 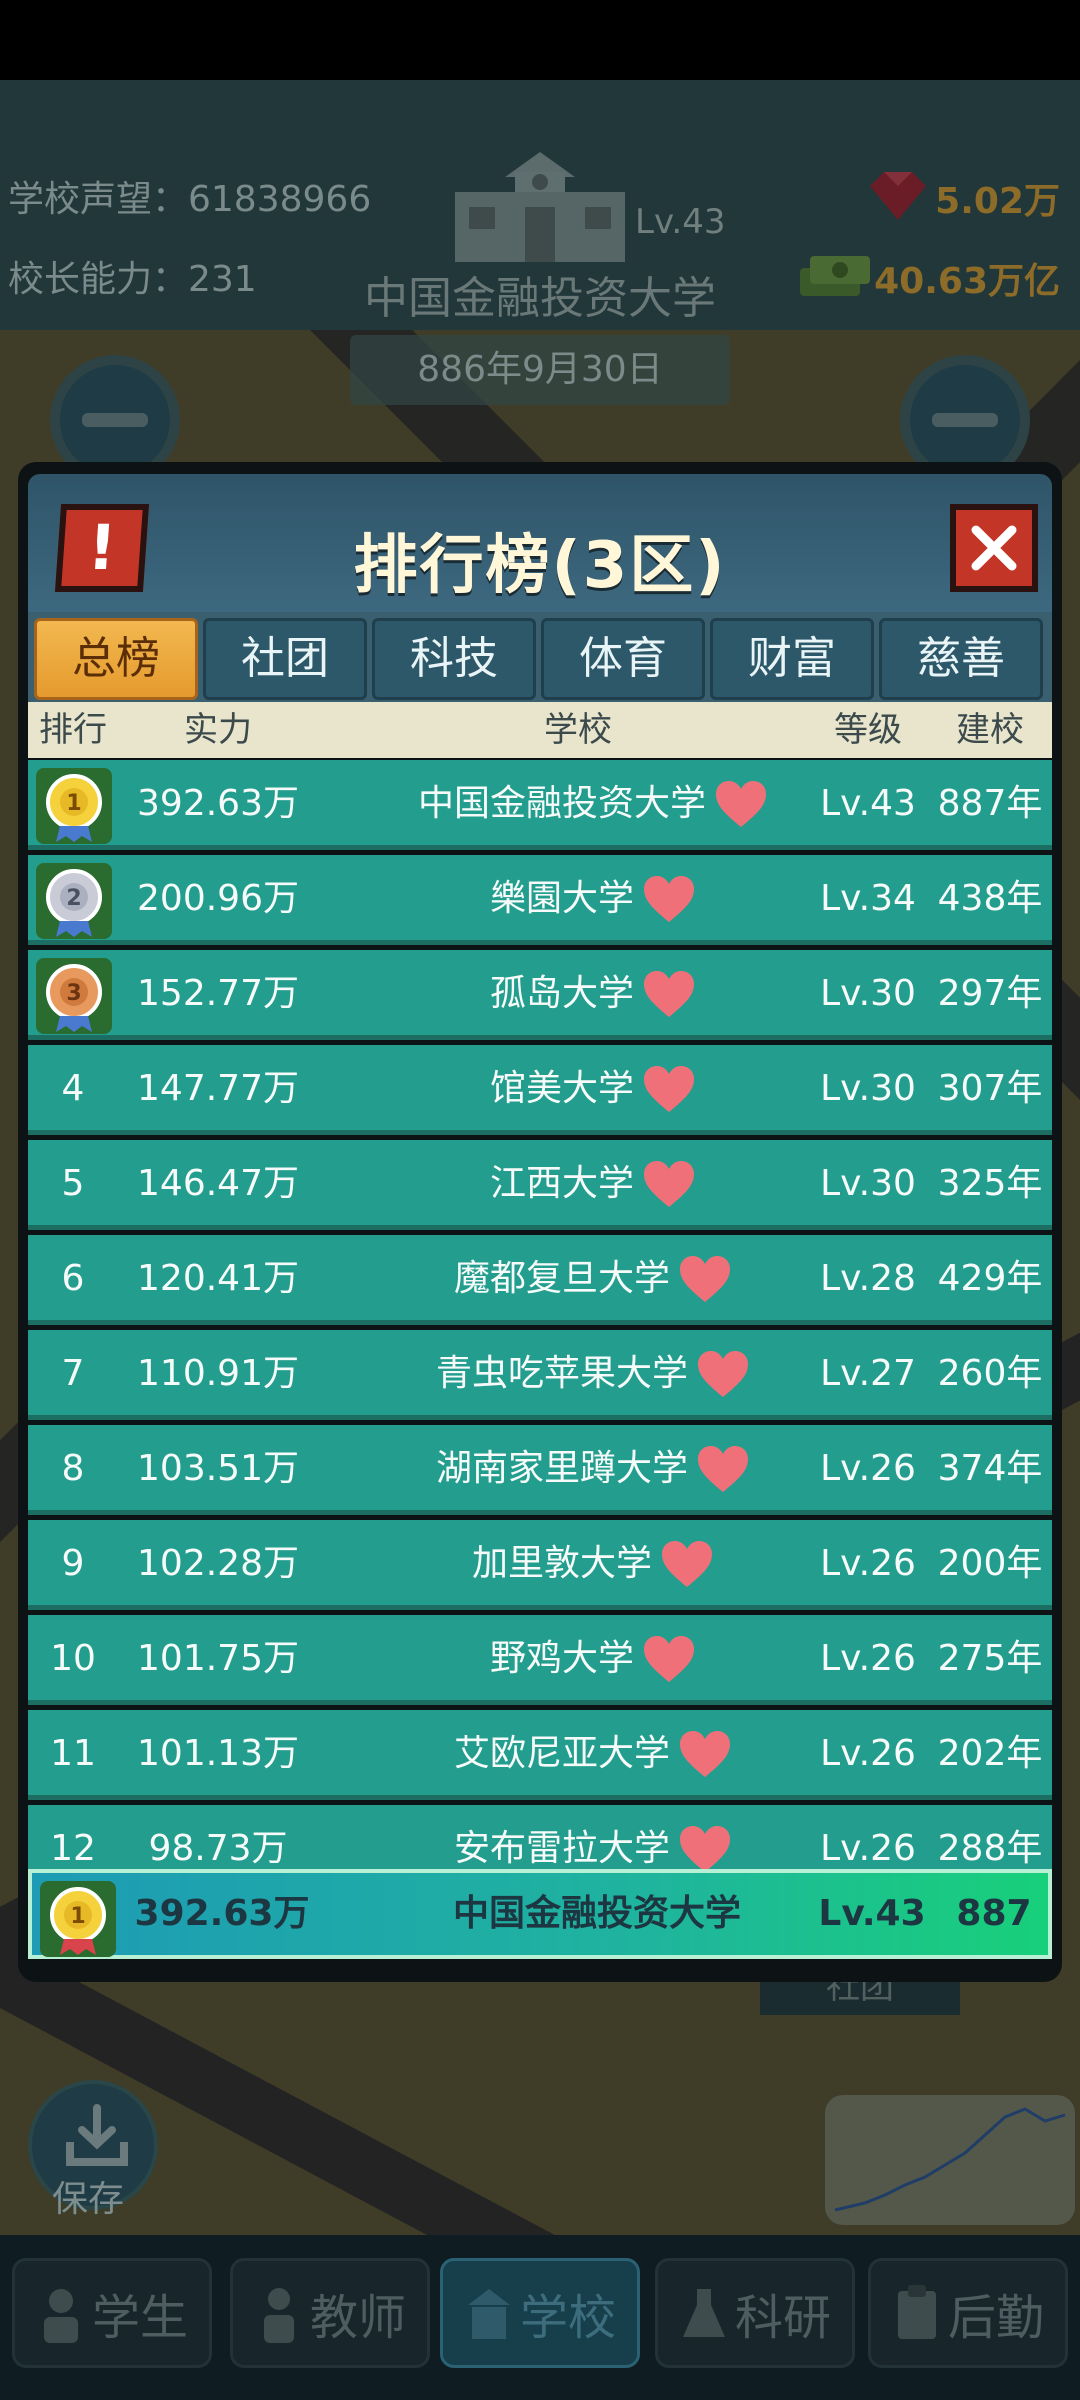 What do you see at coordinates (454, 659) in the screenshot?
I see `tab-tech: 科技` at bounding box center [454, 659].